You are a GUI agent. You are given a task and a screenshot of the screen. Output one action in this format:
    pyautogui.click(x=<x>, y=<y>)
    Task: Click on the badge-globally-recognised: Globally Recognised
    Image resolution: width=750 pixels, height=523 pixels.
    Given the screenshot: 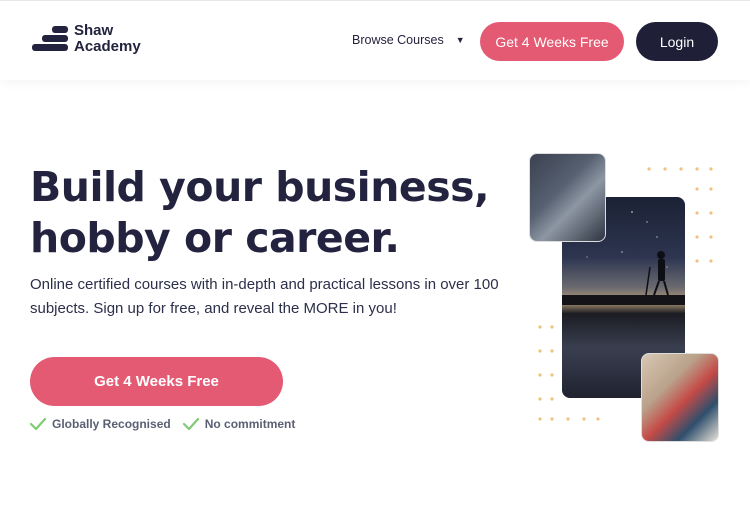 What is the action you would take?
    pyautogui.click(x=100, y=424)
    